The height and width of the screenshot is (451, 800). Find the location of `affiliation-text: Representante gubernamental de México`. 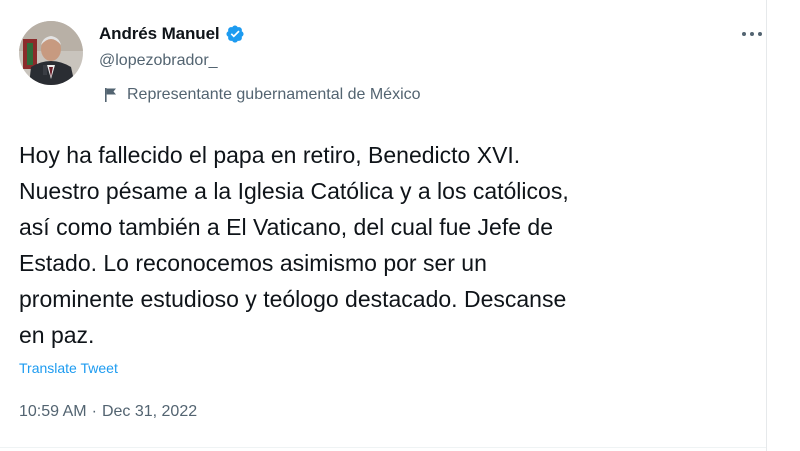

affiliation-text: Representante gubernamental de México is located at coordinates (274, 94).